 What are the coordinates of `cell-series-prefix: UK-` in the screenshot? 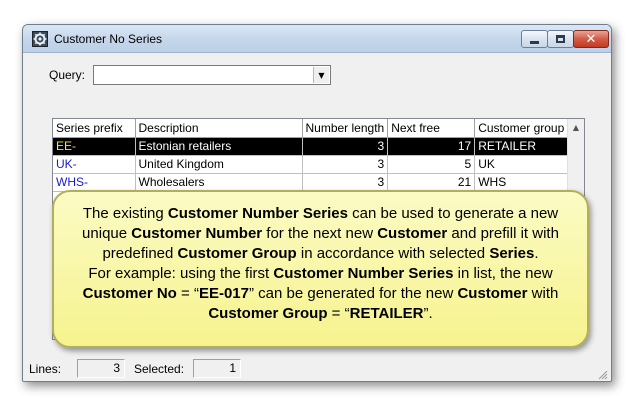 It's located at (94, 164).